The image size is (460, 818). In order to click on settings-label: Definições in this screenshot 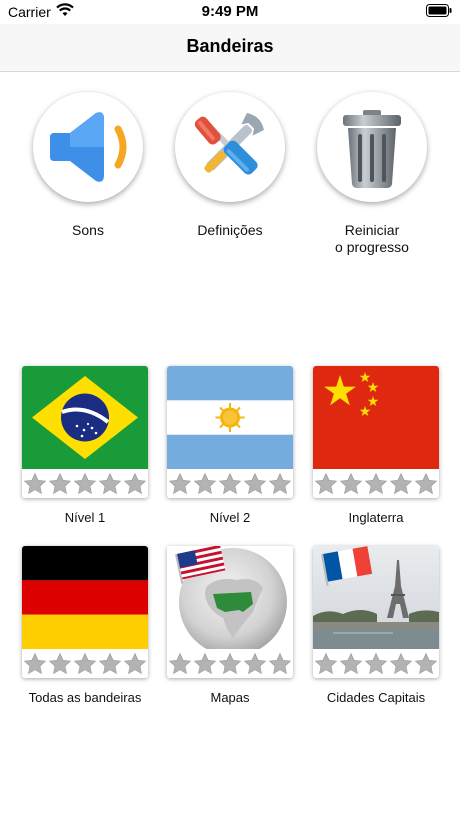, I will do `click(230, 230)`.